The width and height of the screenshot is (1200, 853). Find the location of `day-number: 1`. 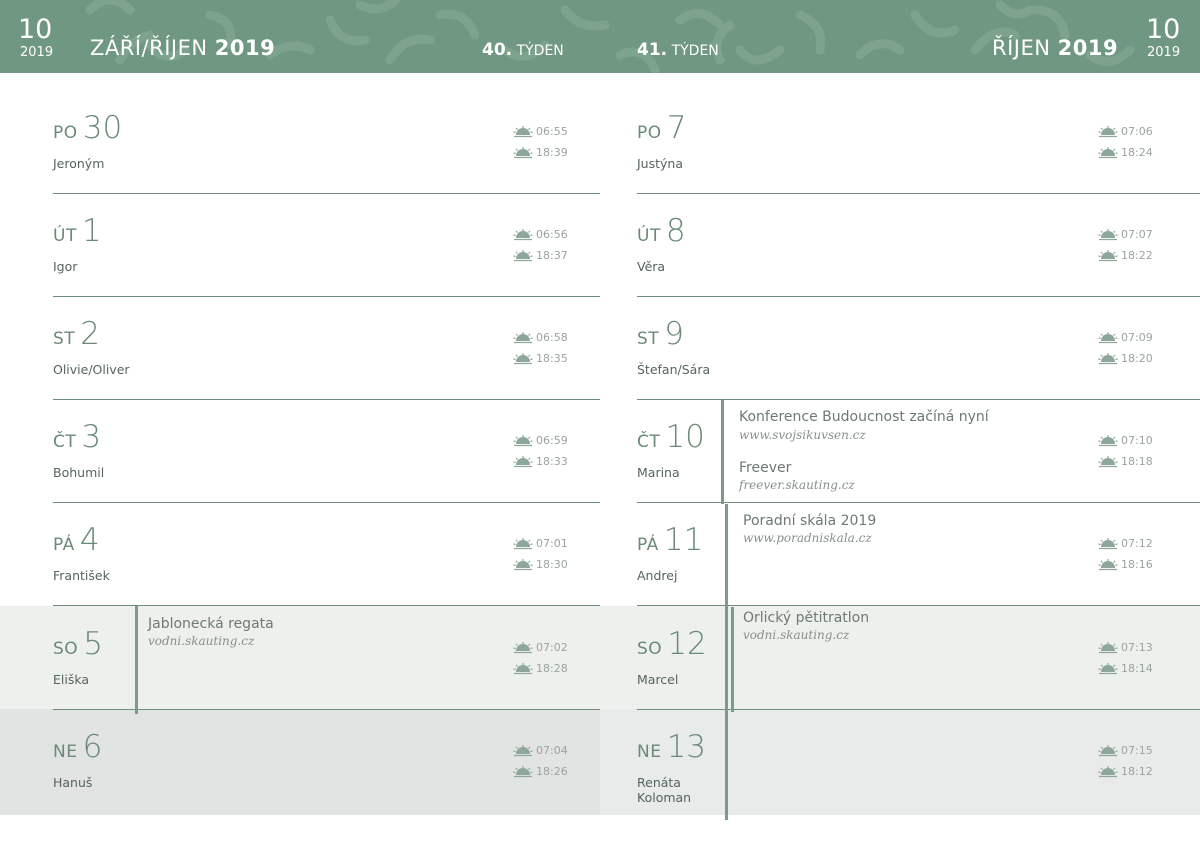

day-number: 1 is located at coordinates (91, 231).